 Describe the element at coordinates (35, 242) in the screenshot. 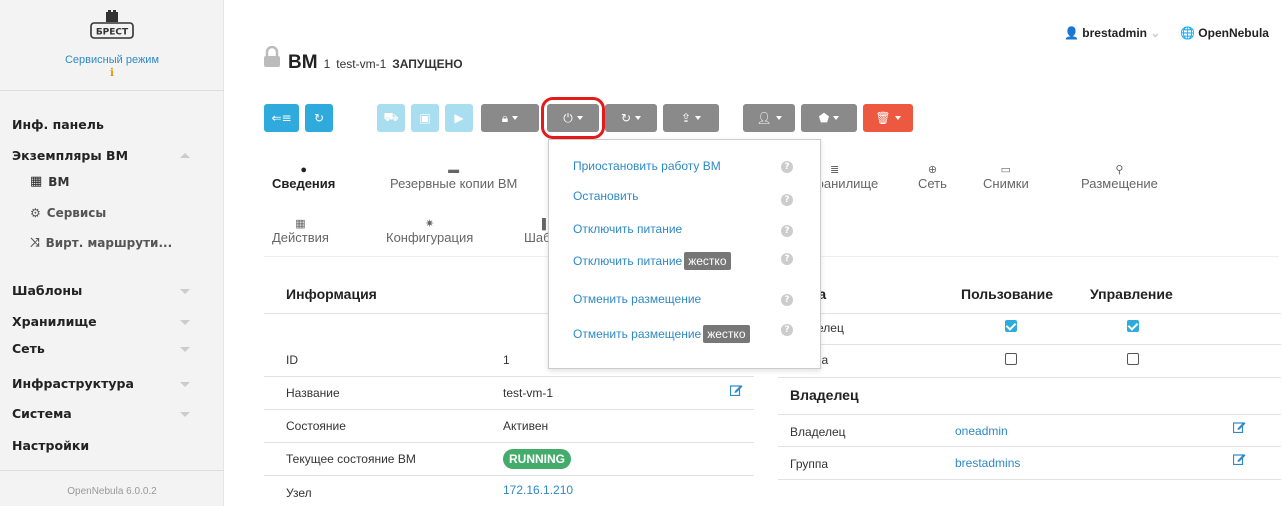

I see `router-icon: ⤨` at that location.